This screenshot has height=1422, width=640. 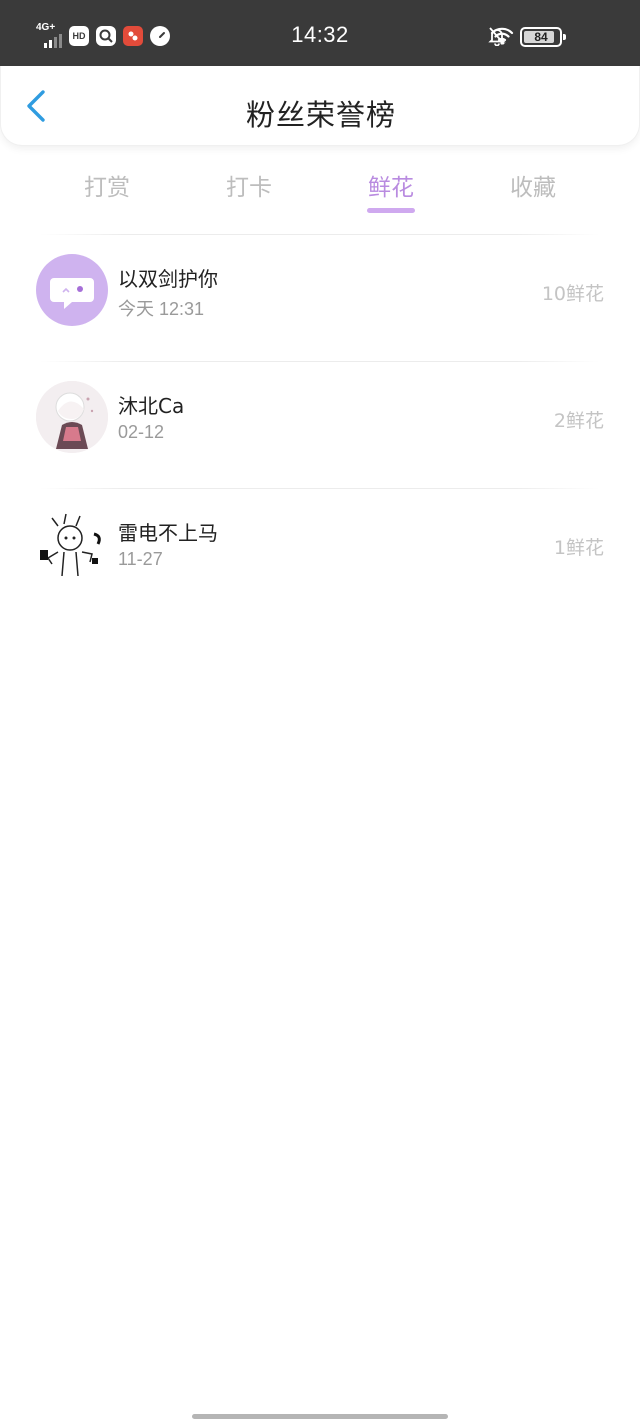 What do you see at coordinates (168, 279) in the screenshot?
I see `fan-name: 以双剑护你` at bounding box center [168, 279].